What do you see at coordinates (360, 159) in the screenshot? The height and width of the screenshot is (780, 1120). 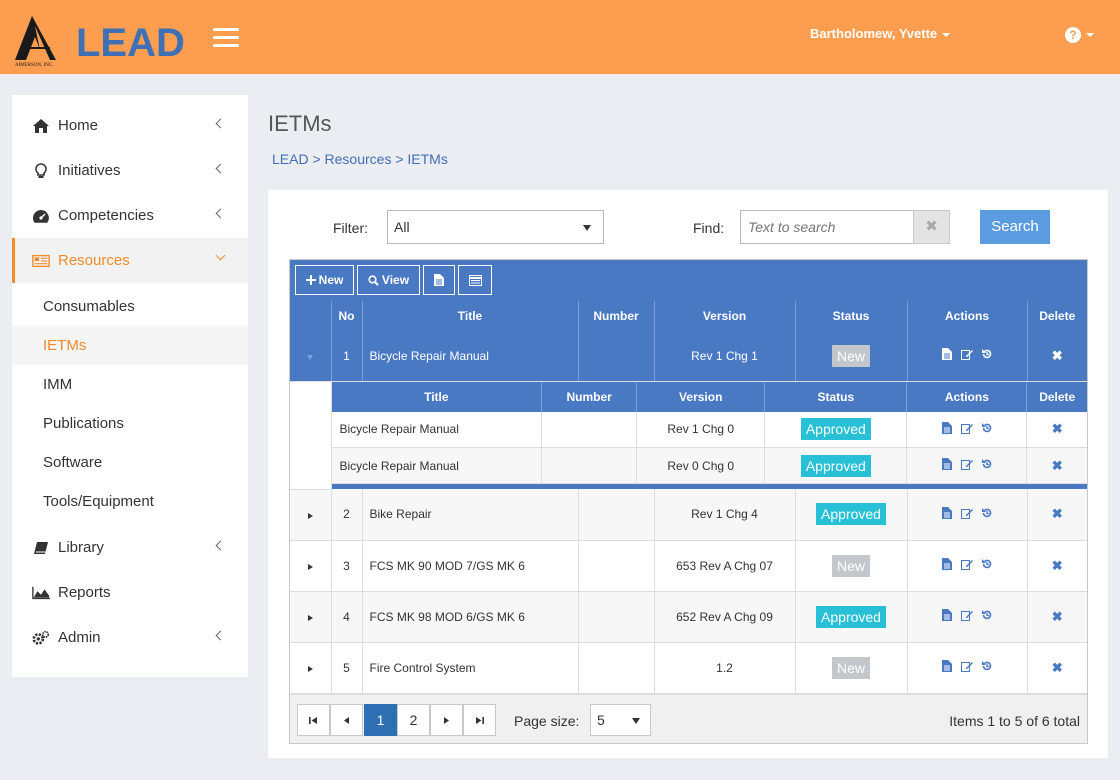 I see `breadcrumb: LEAD > Resources > IETMs` at bounding box center [360, 159].